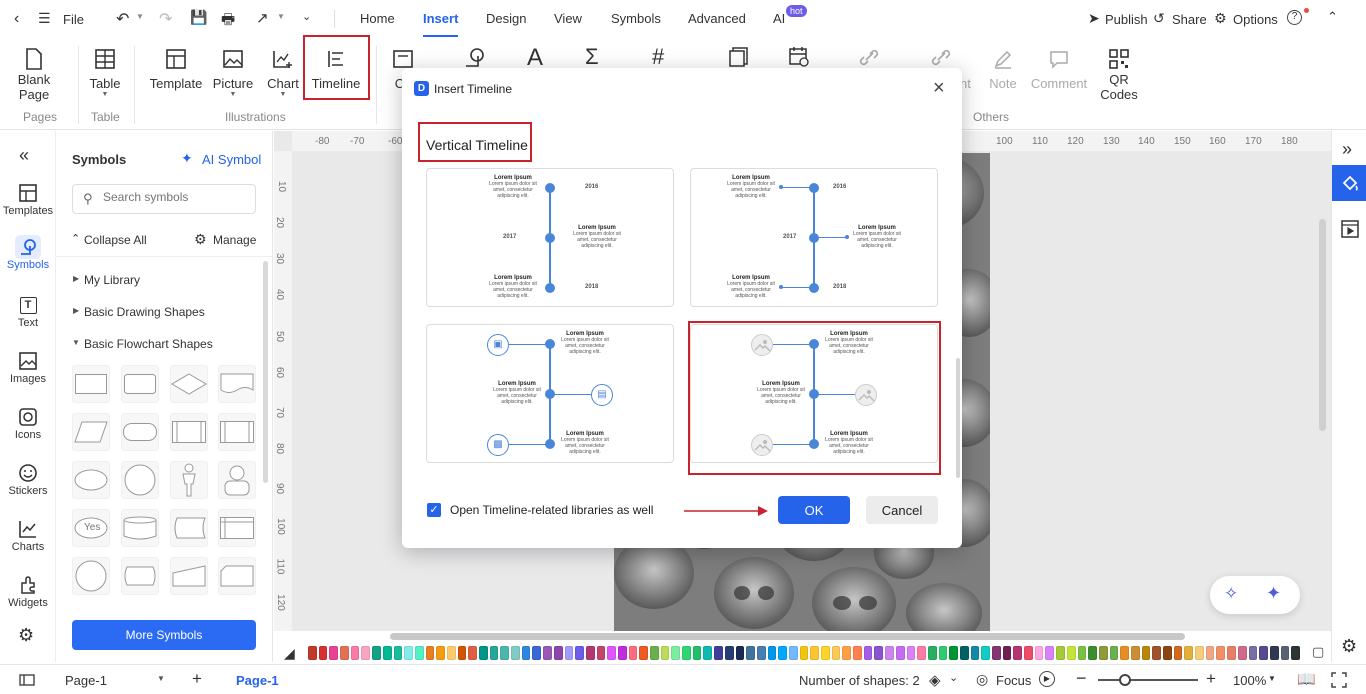 This screenshot has width=1366, height=694. Describe the element at coordinates (91, 432) in the screenshot. I see `data-shape` at that location.